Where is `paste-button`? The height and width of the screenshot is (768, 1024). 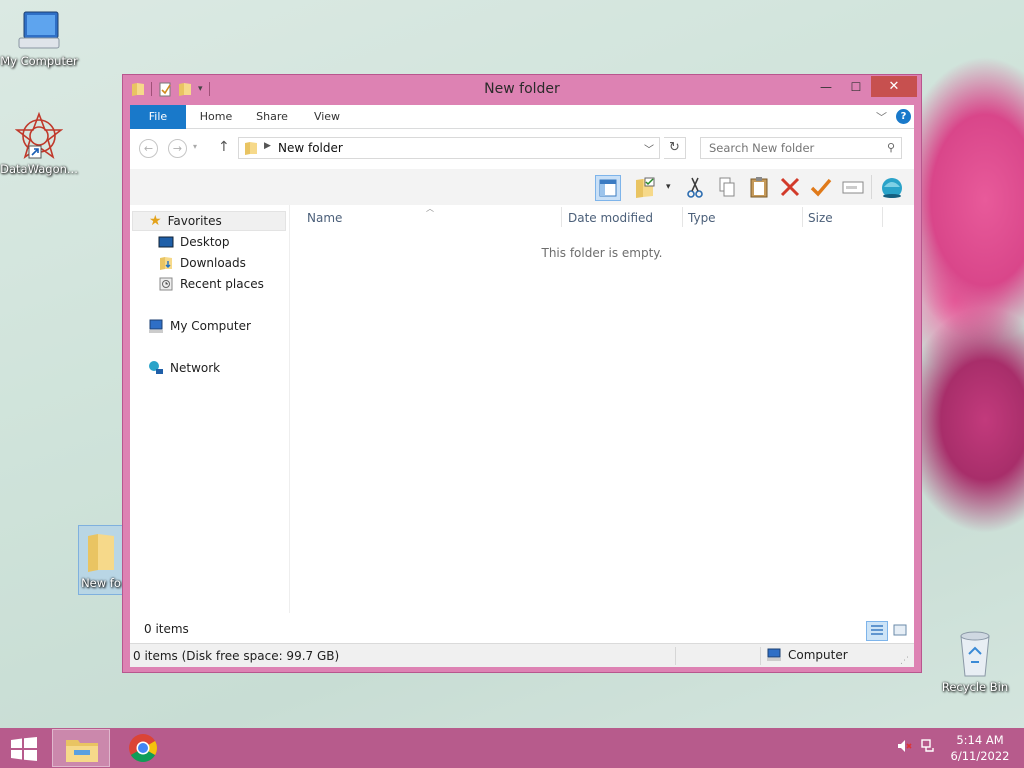
paste-button is located at coordinates (760, 188).